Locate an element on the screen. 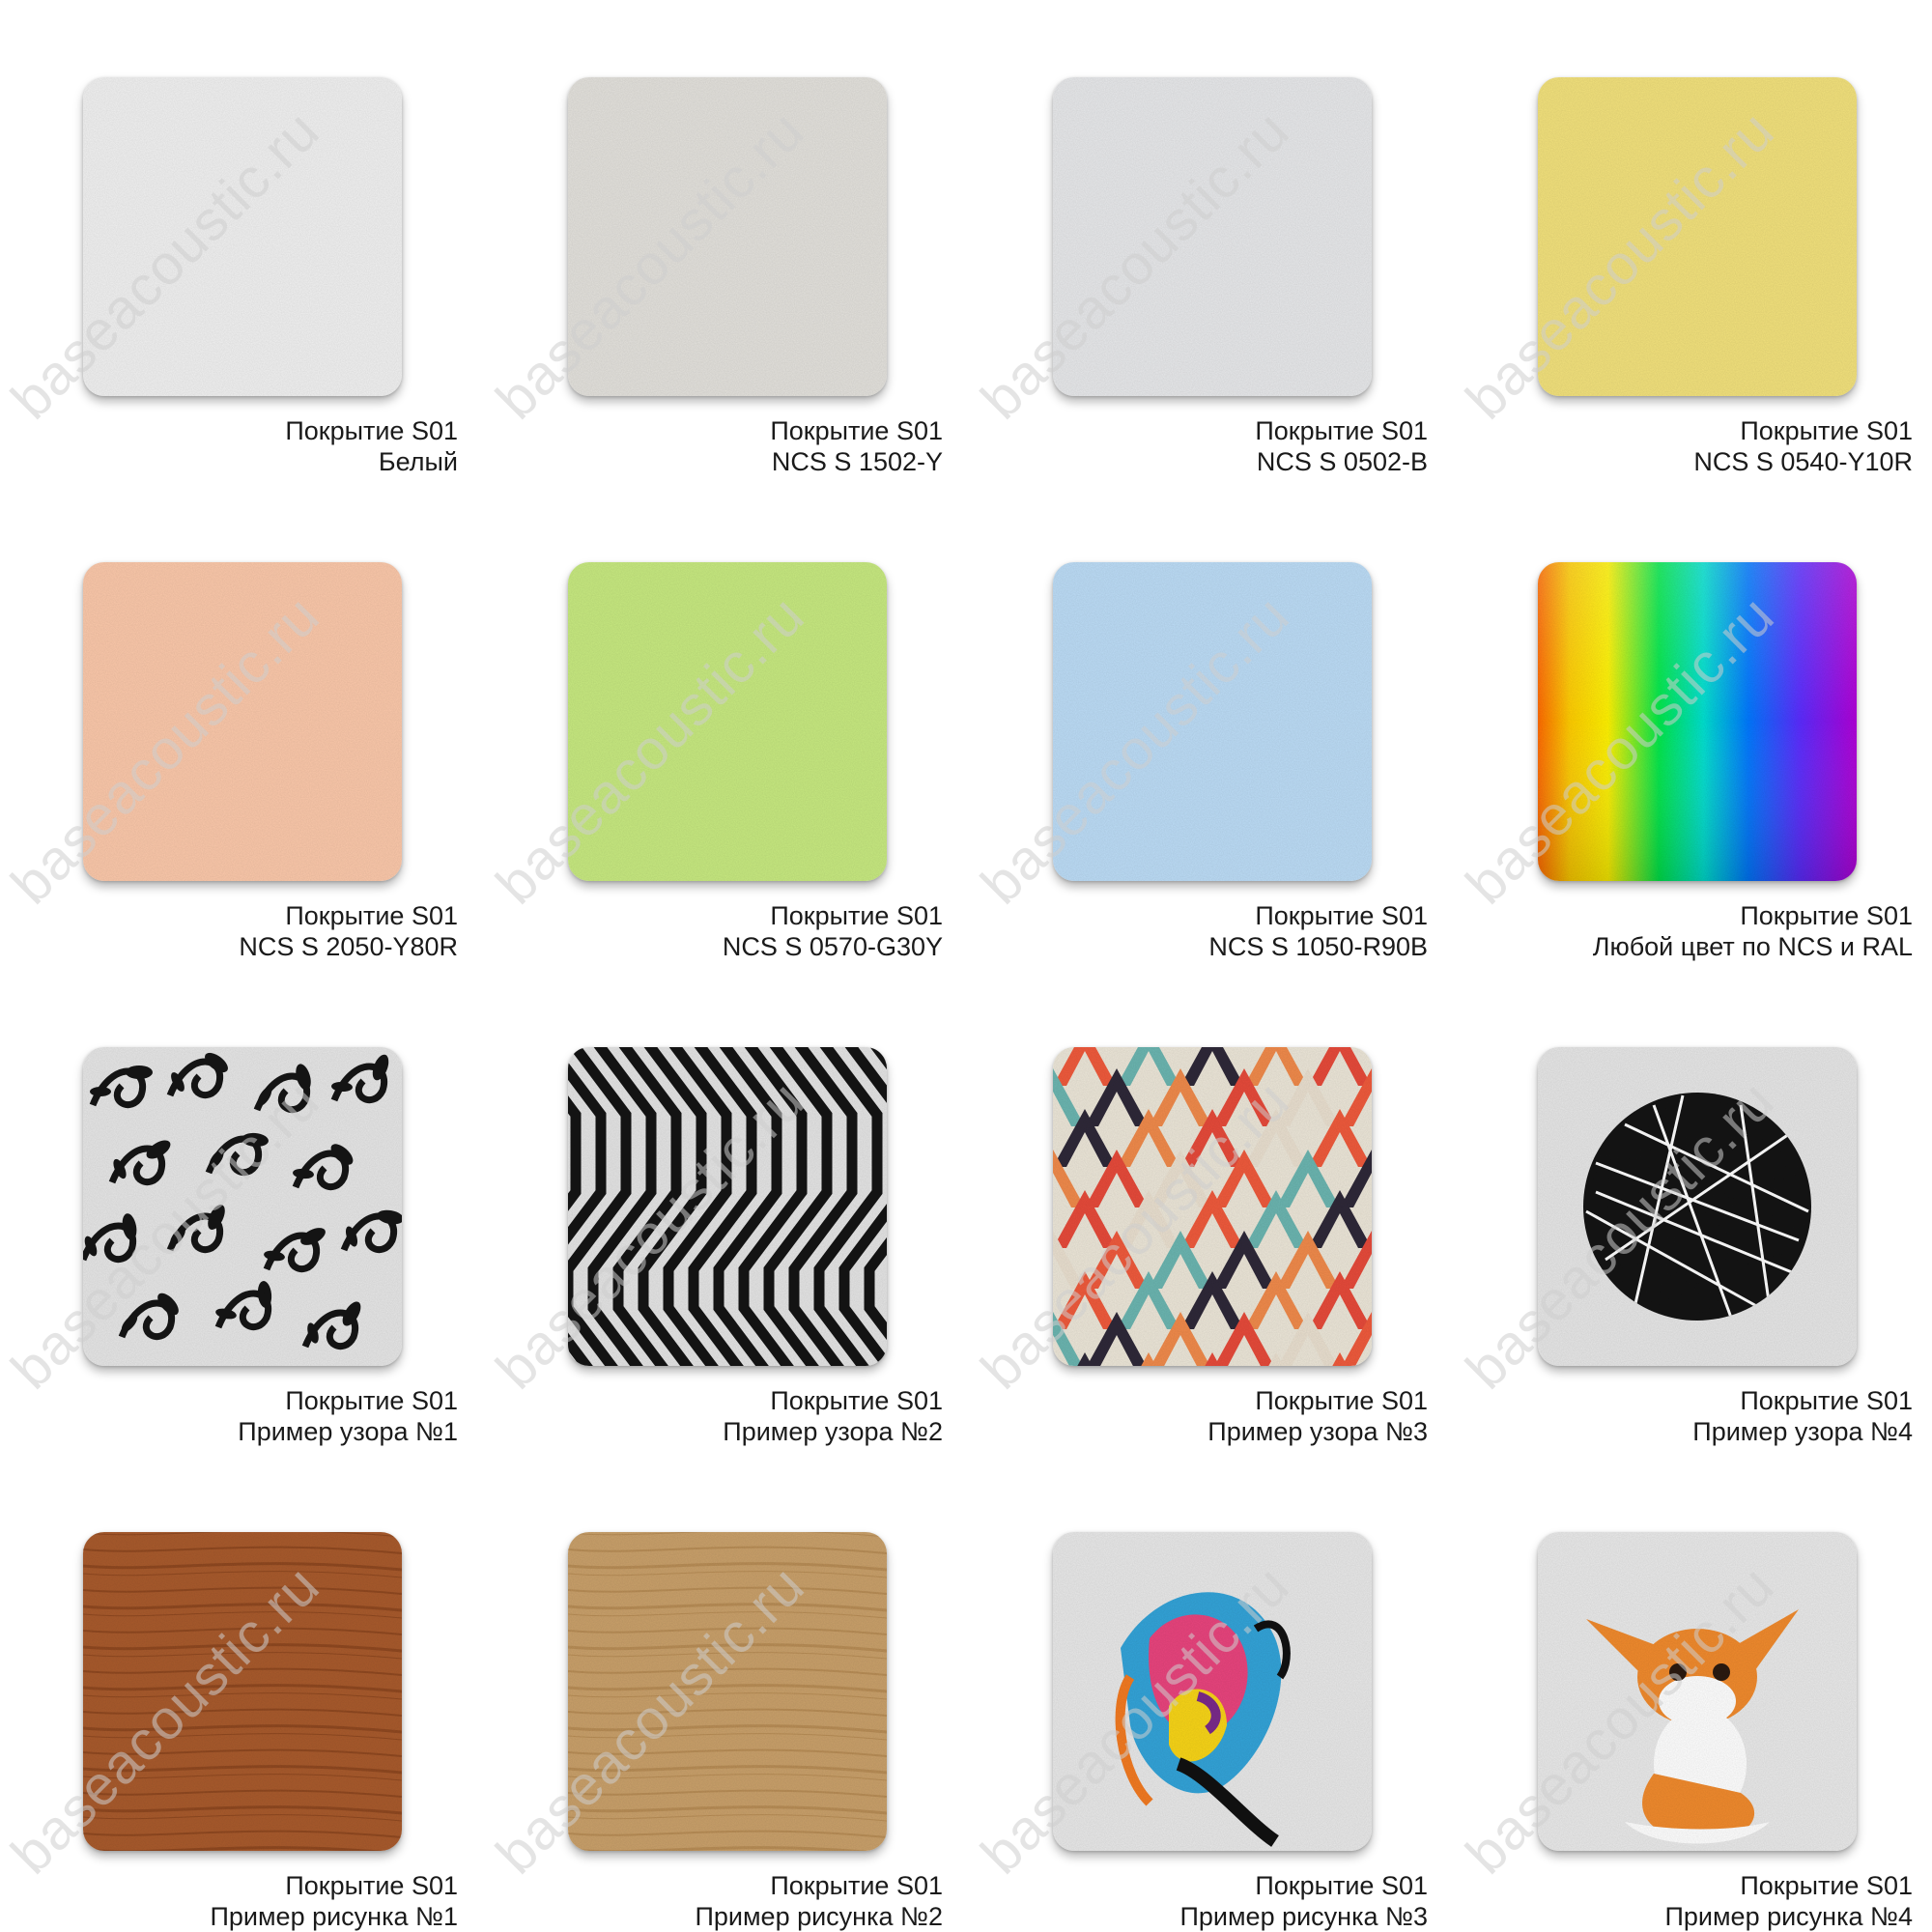  swatch-tile-stripes is located at coordinates (727, 1206).